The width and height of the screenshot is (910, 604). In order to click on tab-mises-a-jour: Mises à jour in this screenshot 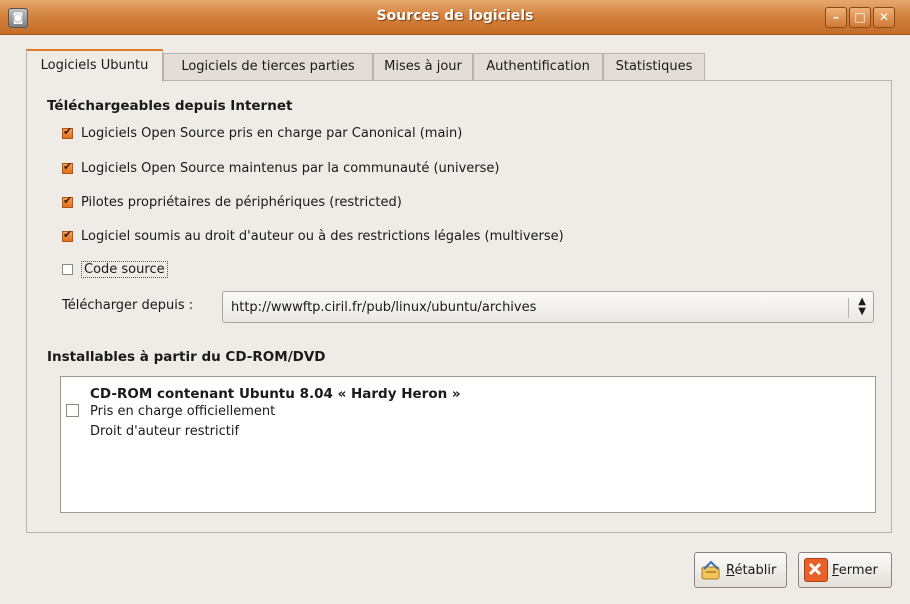, I will do `click(423, 66)`.